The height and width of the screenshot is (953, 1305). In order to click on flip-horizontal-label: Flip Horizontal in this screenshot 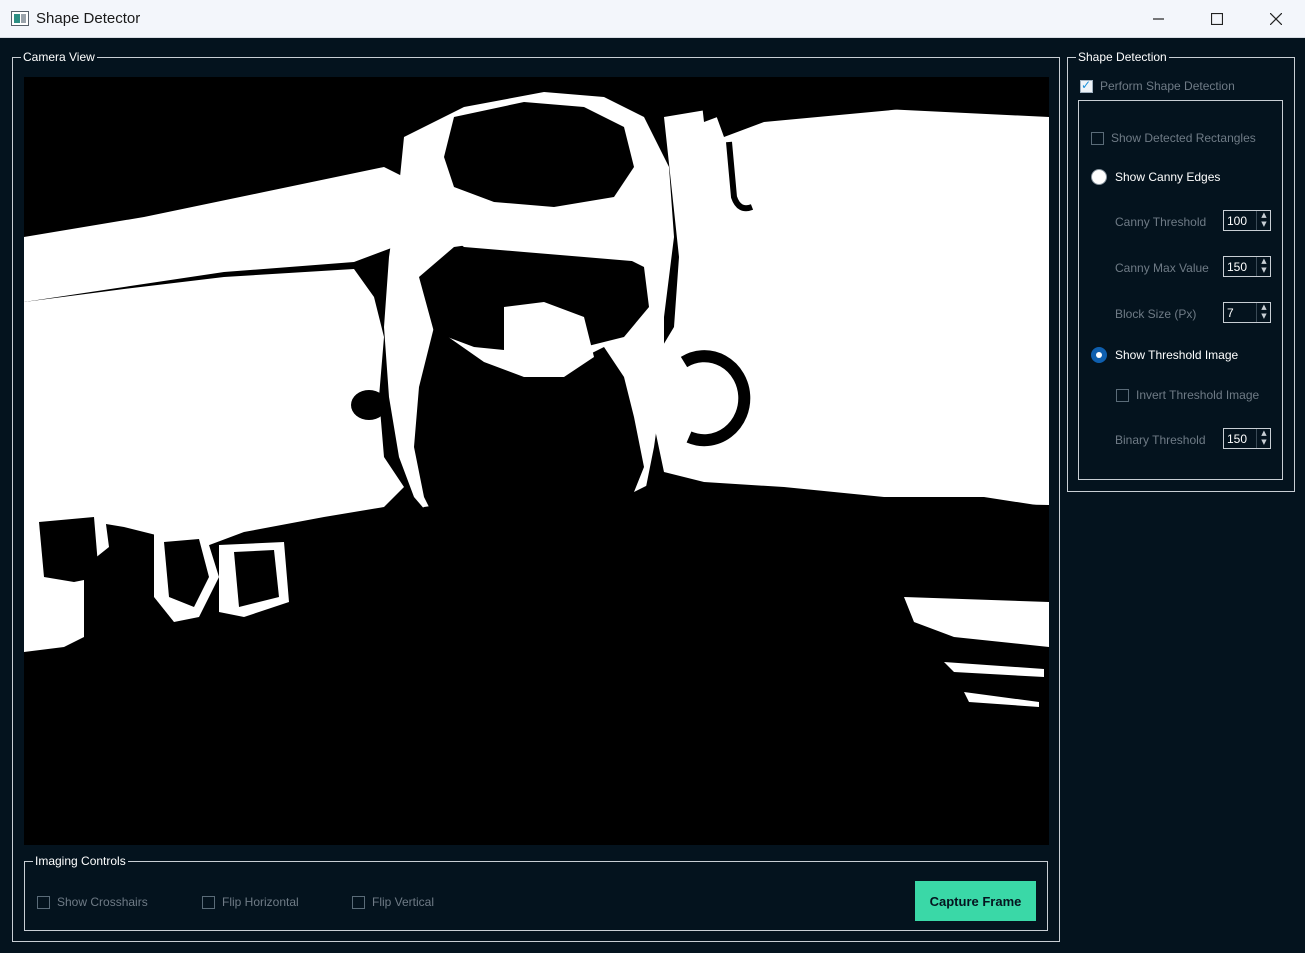, I will do `click(260, 902)`.